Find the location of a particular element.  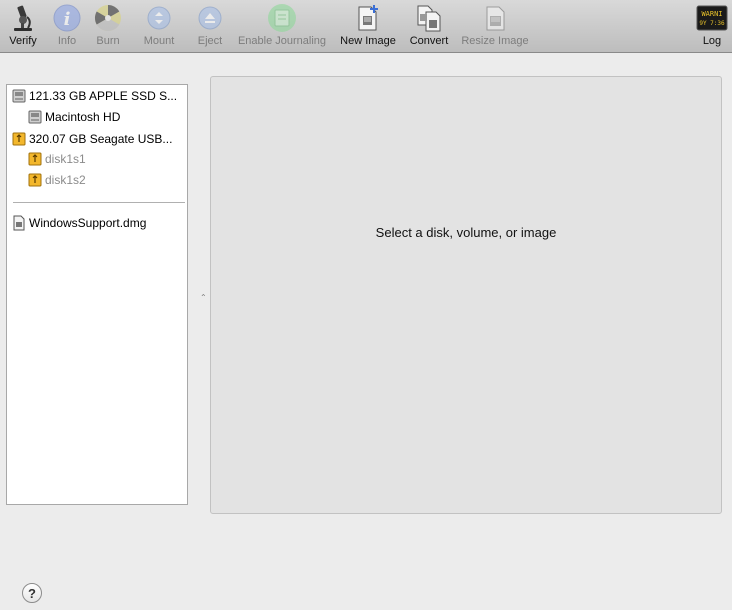

empty-selection-message: Select a disk, volume, or image is located at coordinates (466, 232).